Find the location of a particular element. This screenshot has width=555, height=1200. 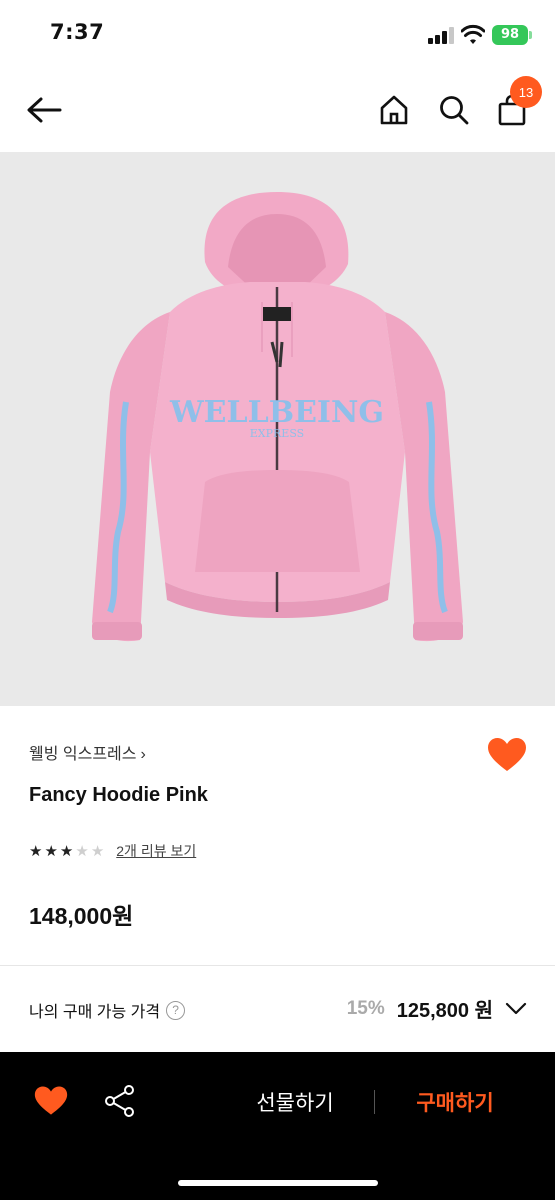

discount-rate: 15% is located at coordinates (365, 1008).